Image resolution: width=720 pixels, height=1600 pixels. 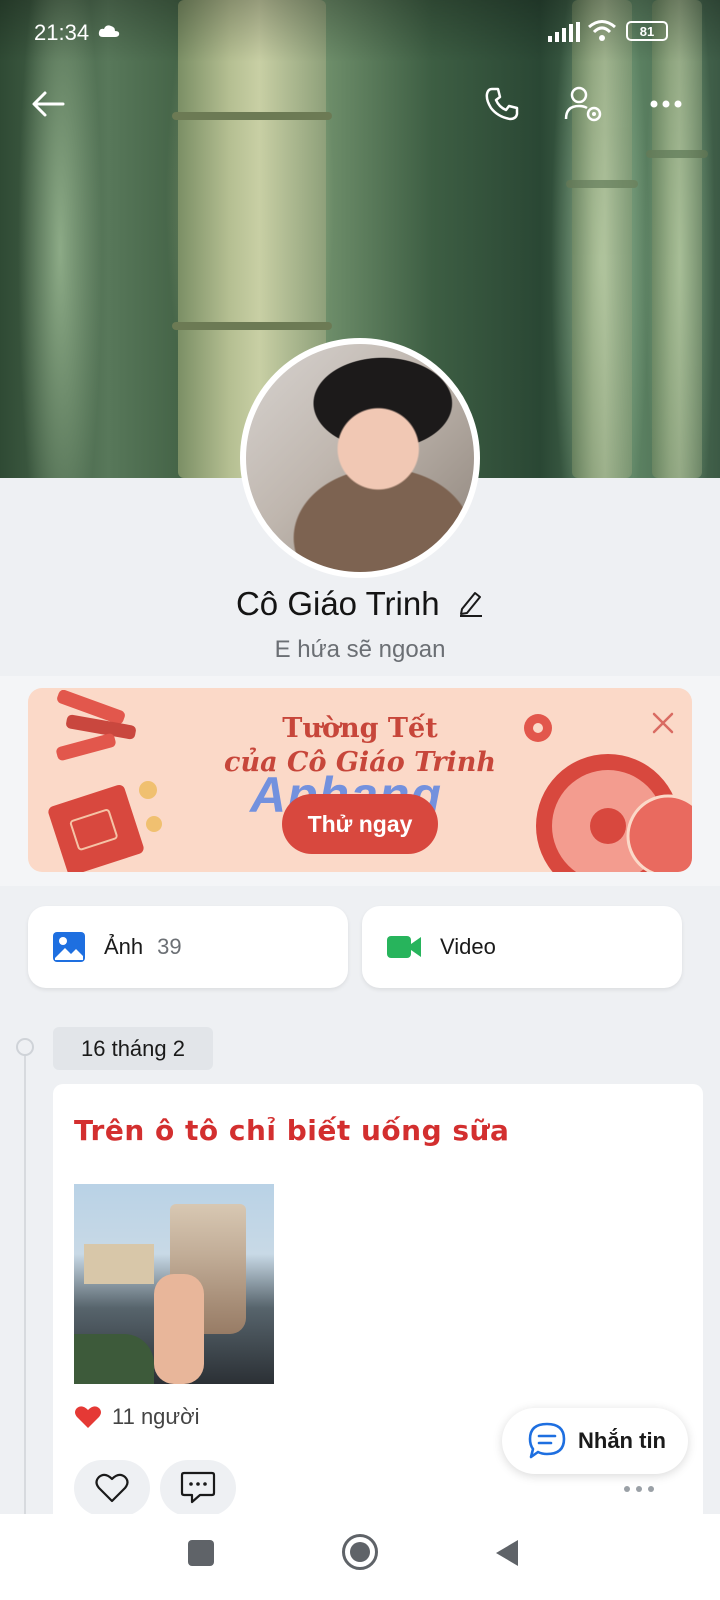 What do you see at coordinates (124, 946) in the screenshot?
I see `photos-label: Ảnh` at bounding box center [124, 946].